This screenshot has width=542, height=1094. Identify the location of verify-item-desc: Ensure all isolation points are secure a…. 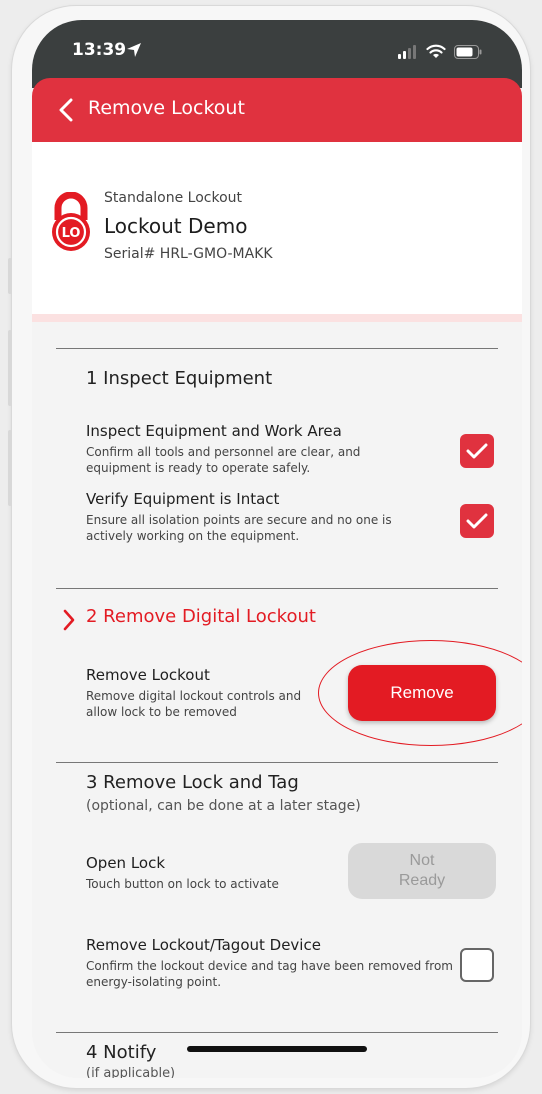
(239, 528).